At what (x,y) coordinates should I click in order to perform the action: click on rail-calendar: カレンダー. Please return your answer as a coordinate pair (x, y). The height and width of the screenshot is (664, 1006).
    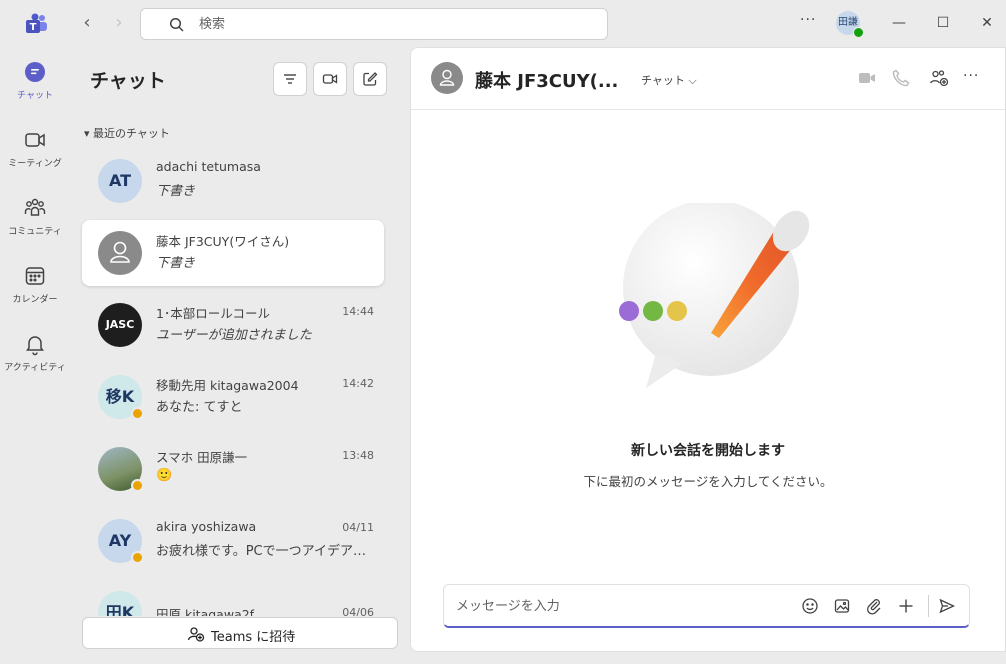
    Looking at the image, I should click on (35, 296).